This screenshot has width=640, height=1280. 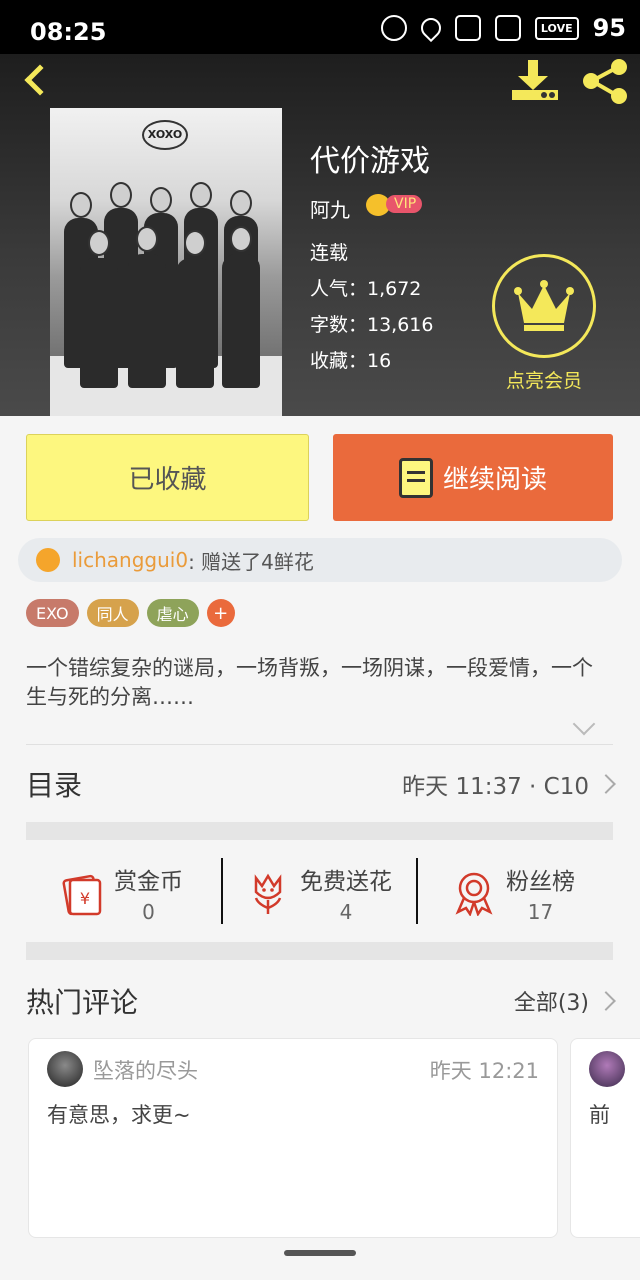 I want to click on red-envelope-icon: ¥, so click(x=82, y=895).